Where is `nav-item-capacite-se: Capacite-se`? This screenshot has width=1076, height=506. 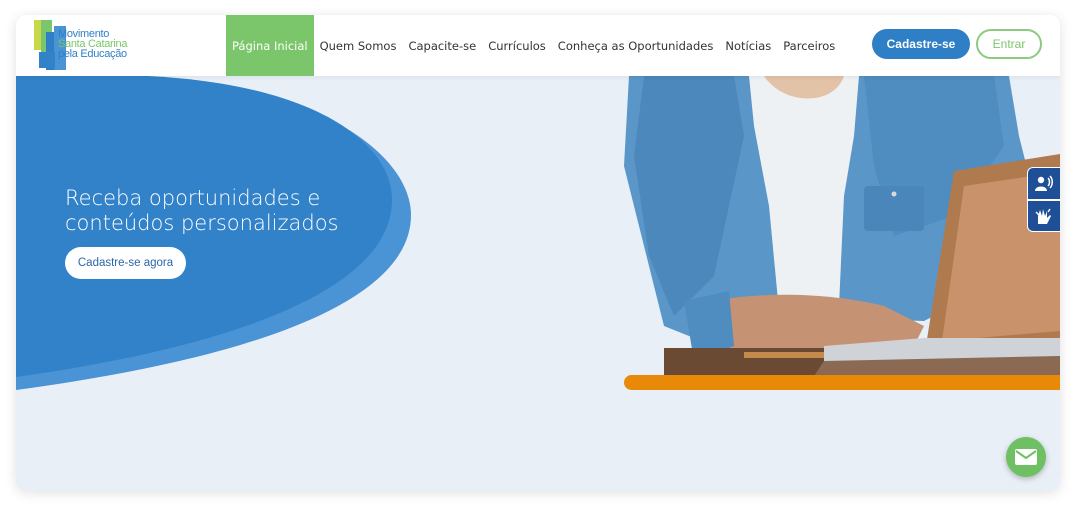
nav-item-capacite-se: Capacite-se is located at coordinates (442, 45).